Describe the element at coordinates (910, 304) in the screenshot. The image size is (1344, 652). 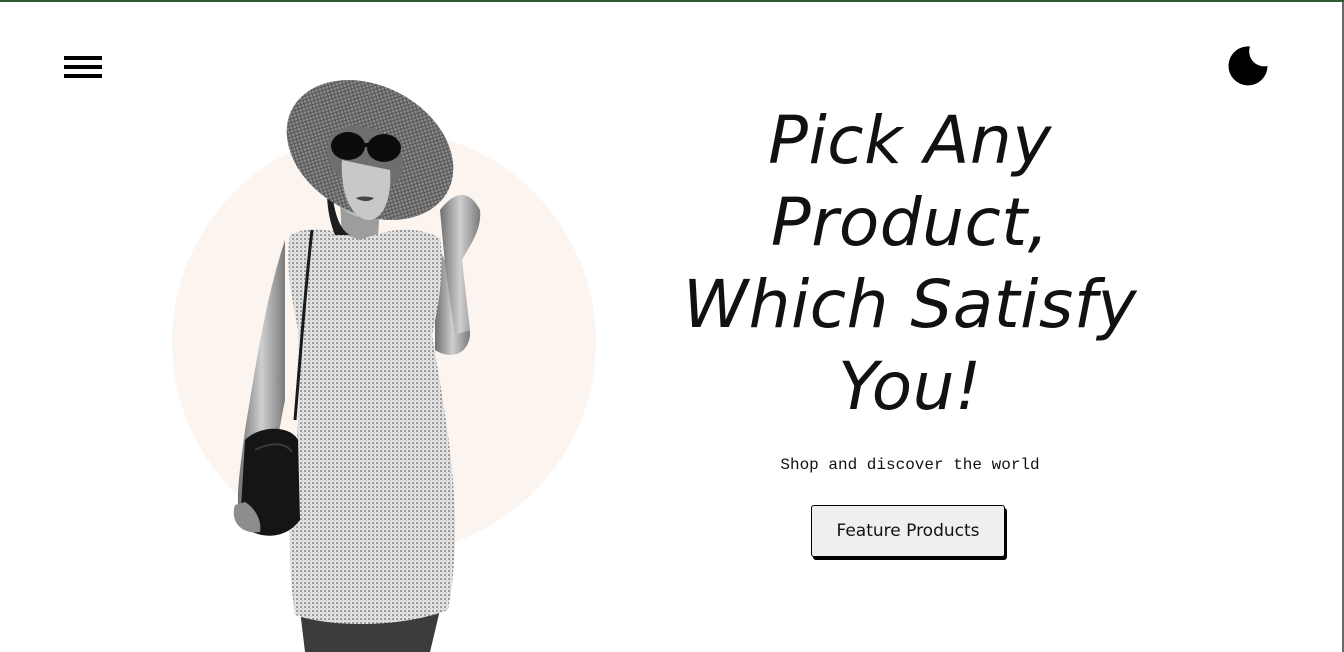
I see `headline-line: Which Satisfy` at that location.